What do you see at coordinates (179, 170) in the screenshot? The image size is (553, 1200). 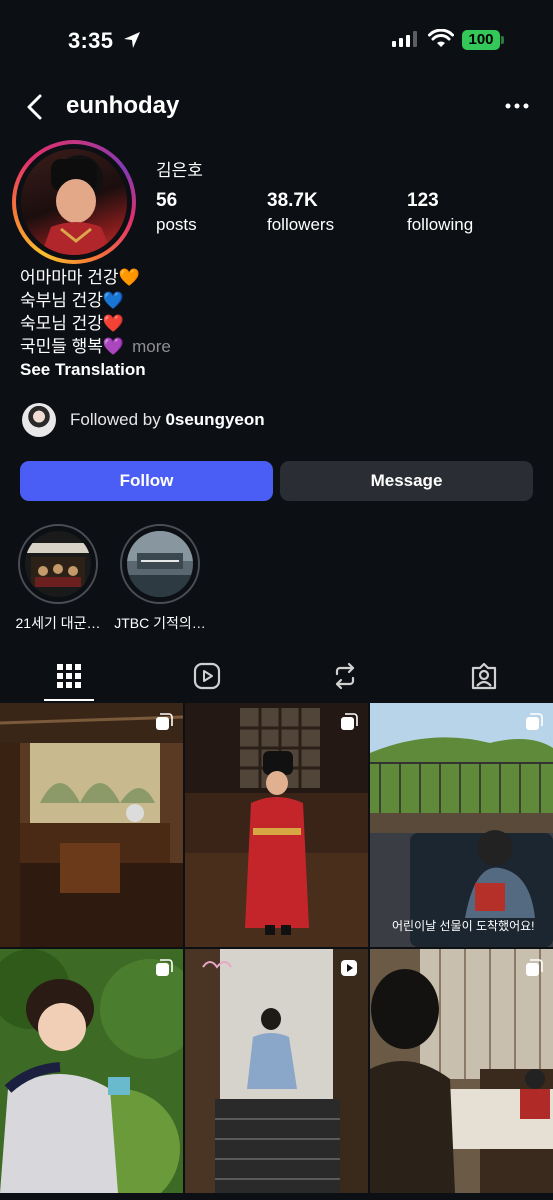 I see `profile-full-name: 김은호` at bounding box center [179, 170].